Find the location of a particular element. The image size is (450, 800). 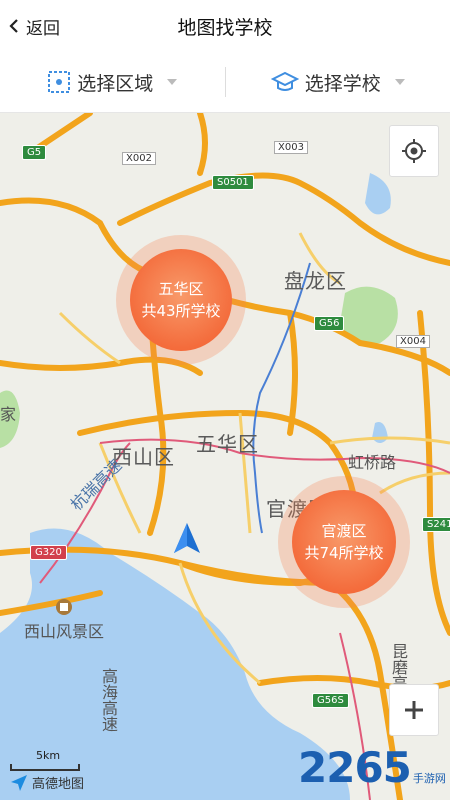

select-region-label: 选择区域 is located at coordinates (115, 83).